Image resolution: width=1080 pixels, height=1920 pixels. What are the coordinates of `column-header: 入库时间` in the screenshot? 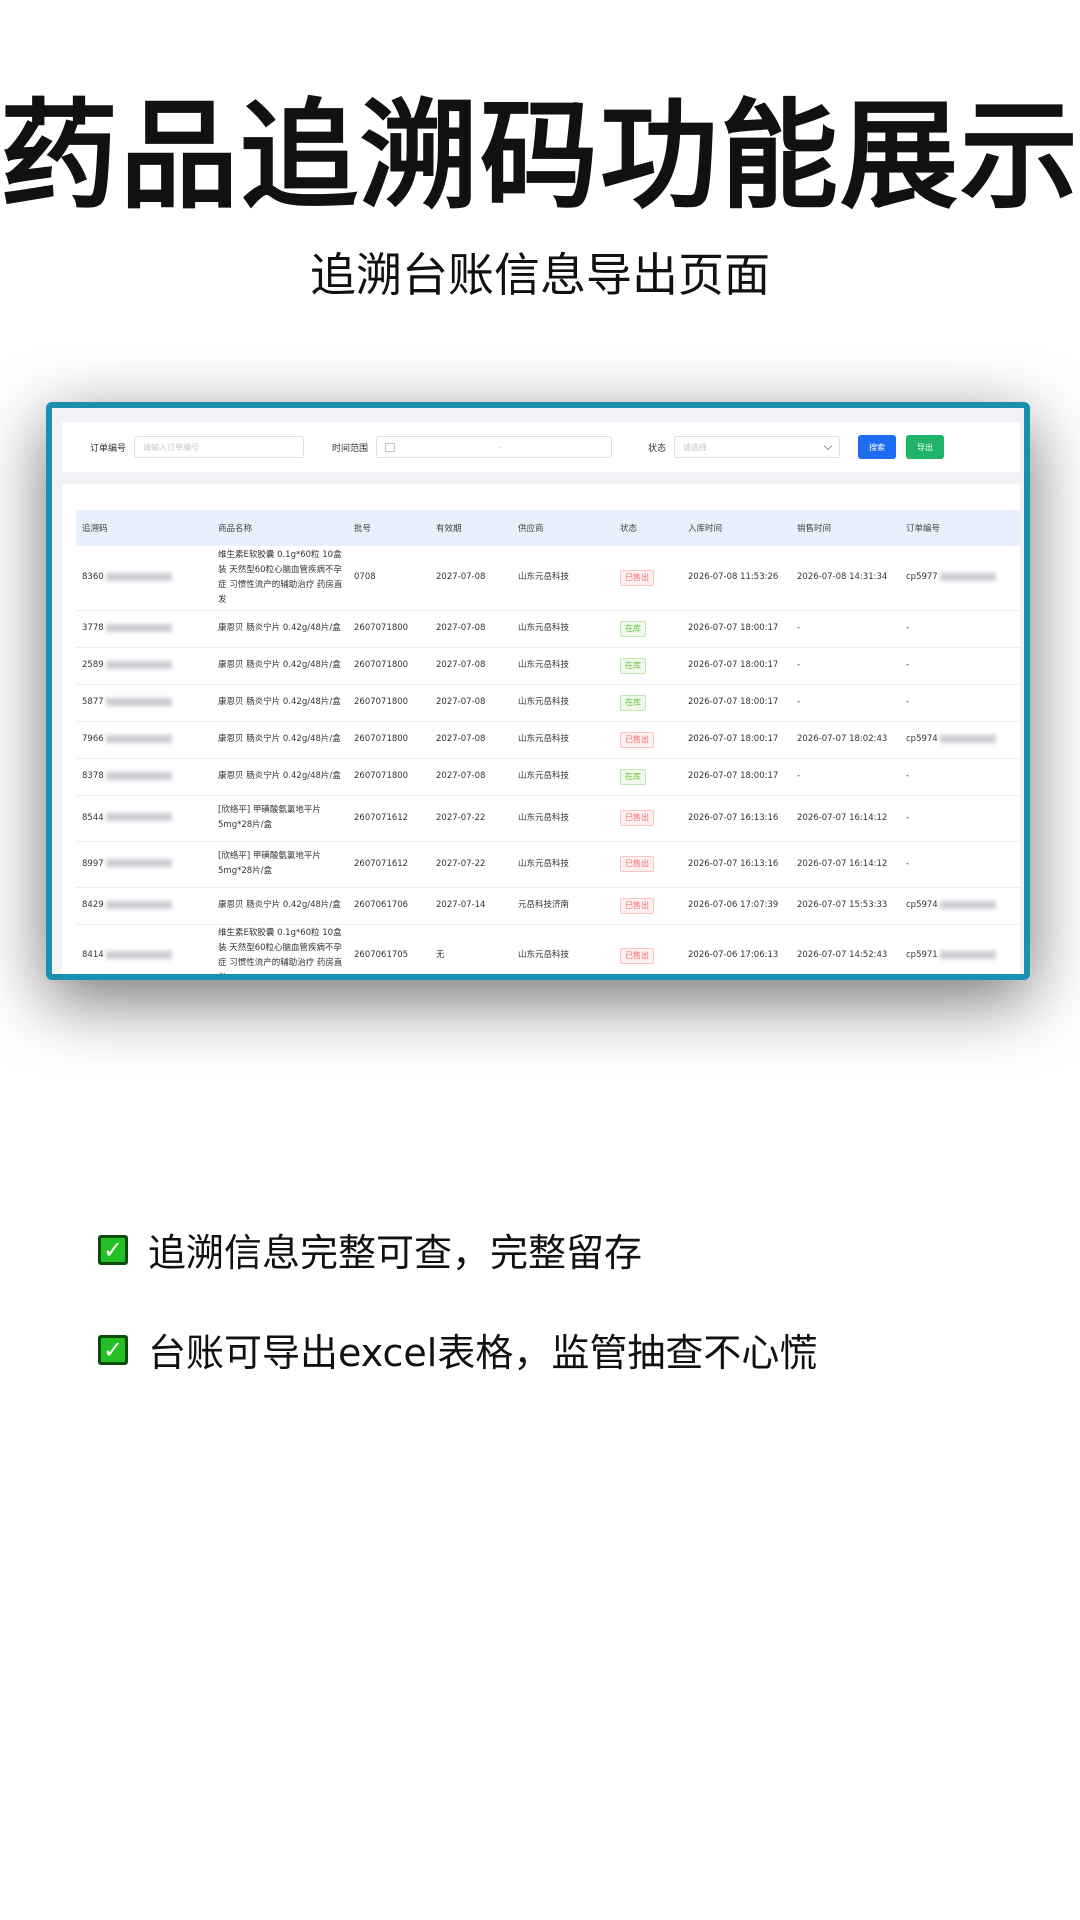 It's located at (736, 528).